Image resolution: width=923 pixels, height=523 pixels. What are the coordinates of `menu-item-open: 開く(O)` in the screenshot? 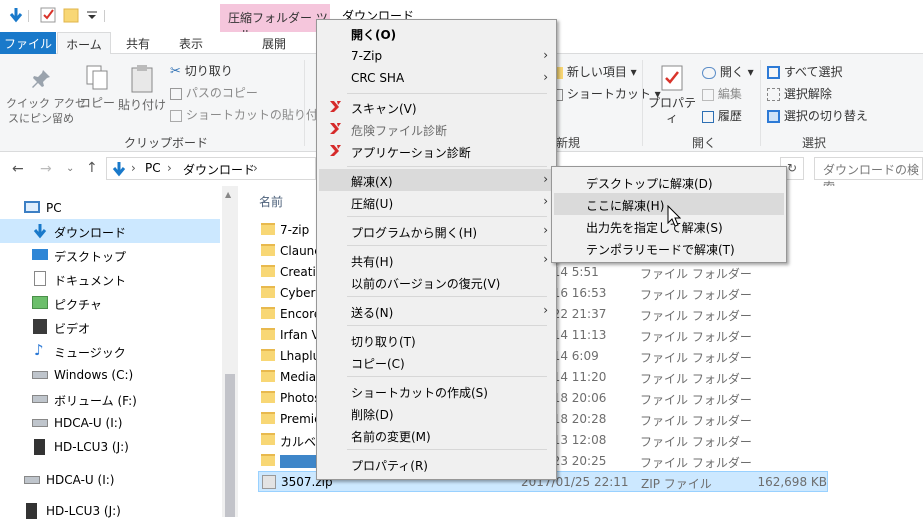 It's located at (436, 33).